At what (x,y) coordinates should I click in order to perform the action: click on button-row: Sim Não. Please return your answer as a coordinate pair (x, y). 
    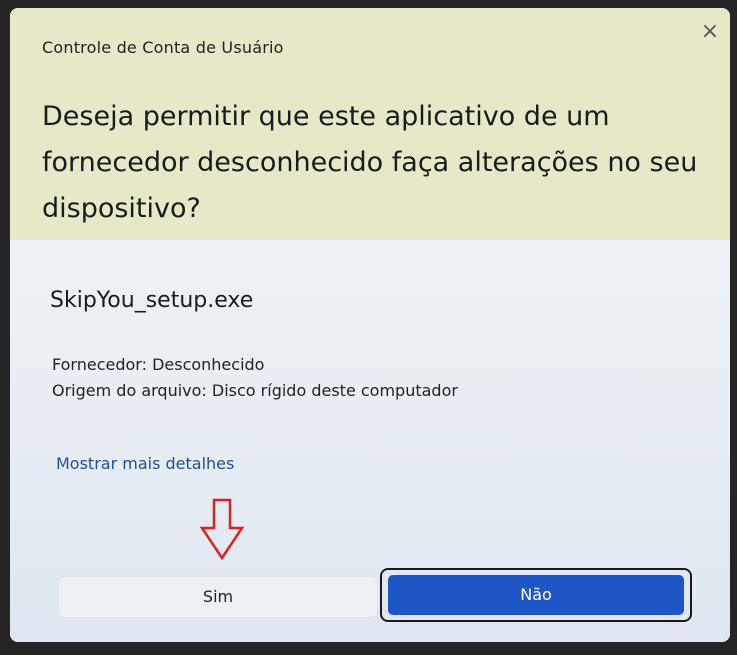
    Looking at the image, I should click on (370, 602).